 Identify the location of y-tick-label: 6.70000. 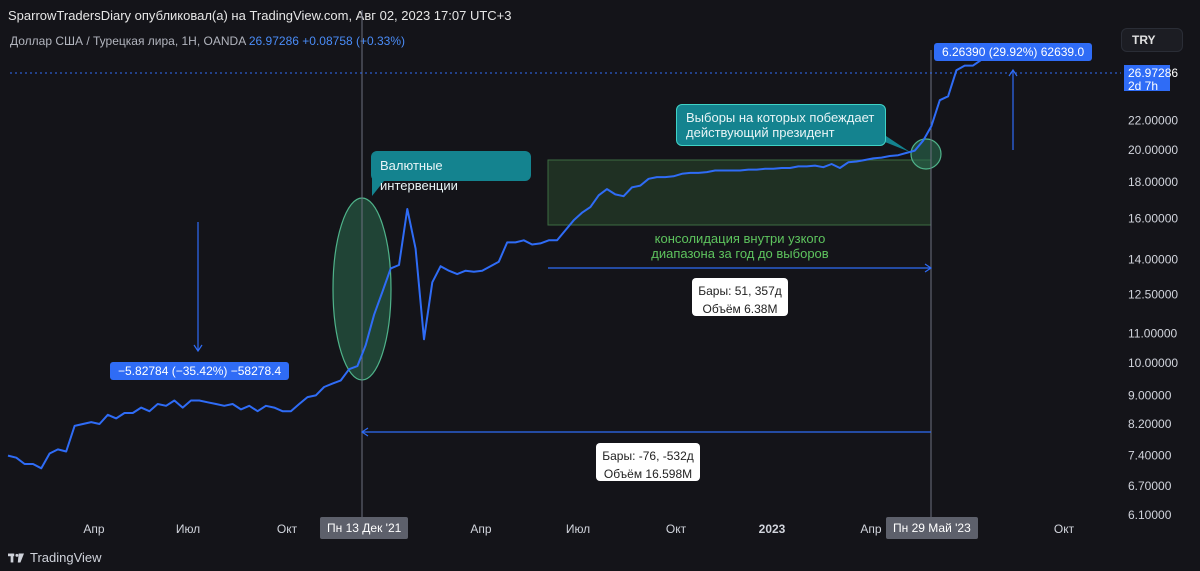
(1150, 486).